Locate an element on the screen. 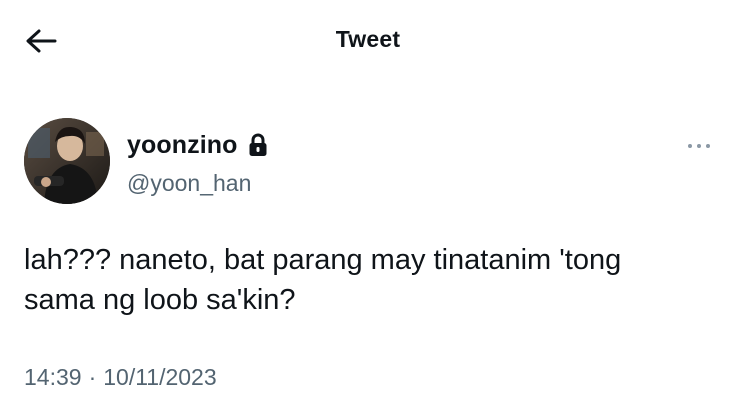  user-handle: @yoon_han is located at coordinates (189, 183).